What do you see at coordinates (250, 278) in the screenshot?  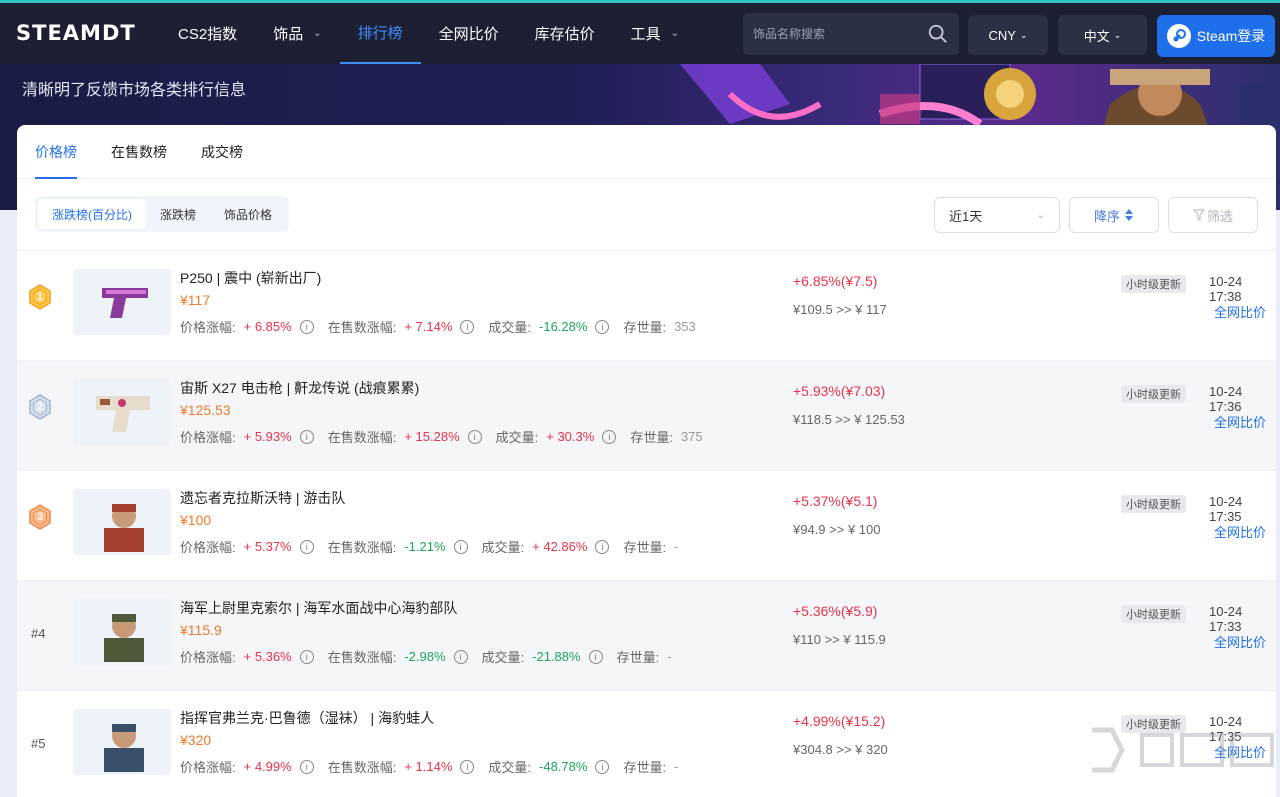 I see `item-name: P250 | 震中 (崭新出厂)` at bounding box center [250, 278].